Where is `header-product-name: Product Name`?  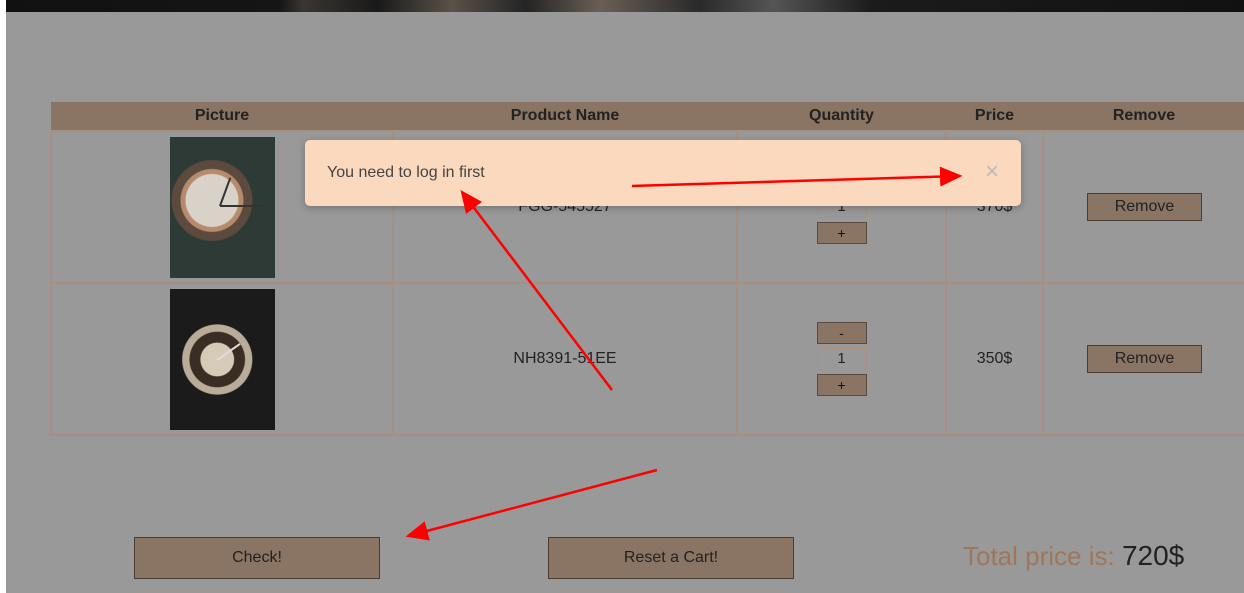
header-product-name: Product Name is located at coordinates (565, 116).